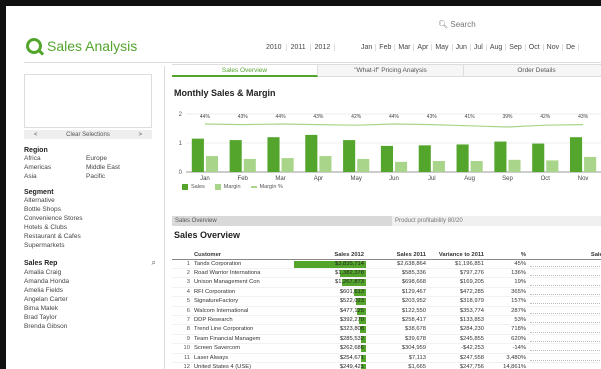 This screenshot has width=601, height=369. What do you see at coordinates (182, 292) in the screenshot?
I see `row-number: 4` at bounding box center [182, 292].